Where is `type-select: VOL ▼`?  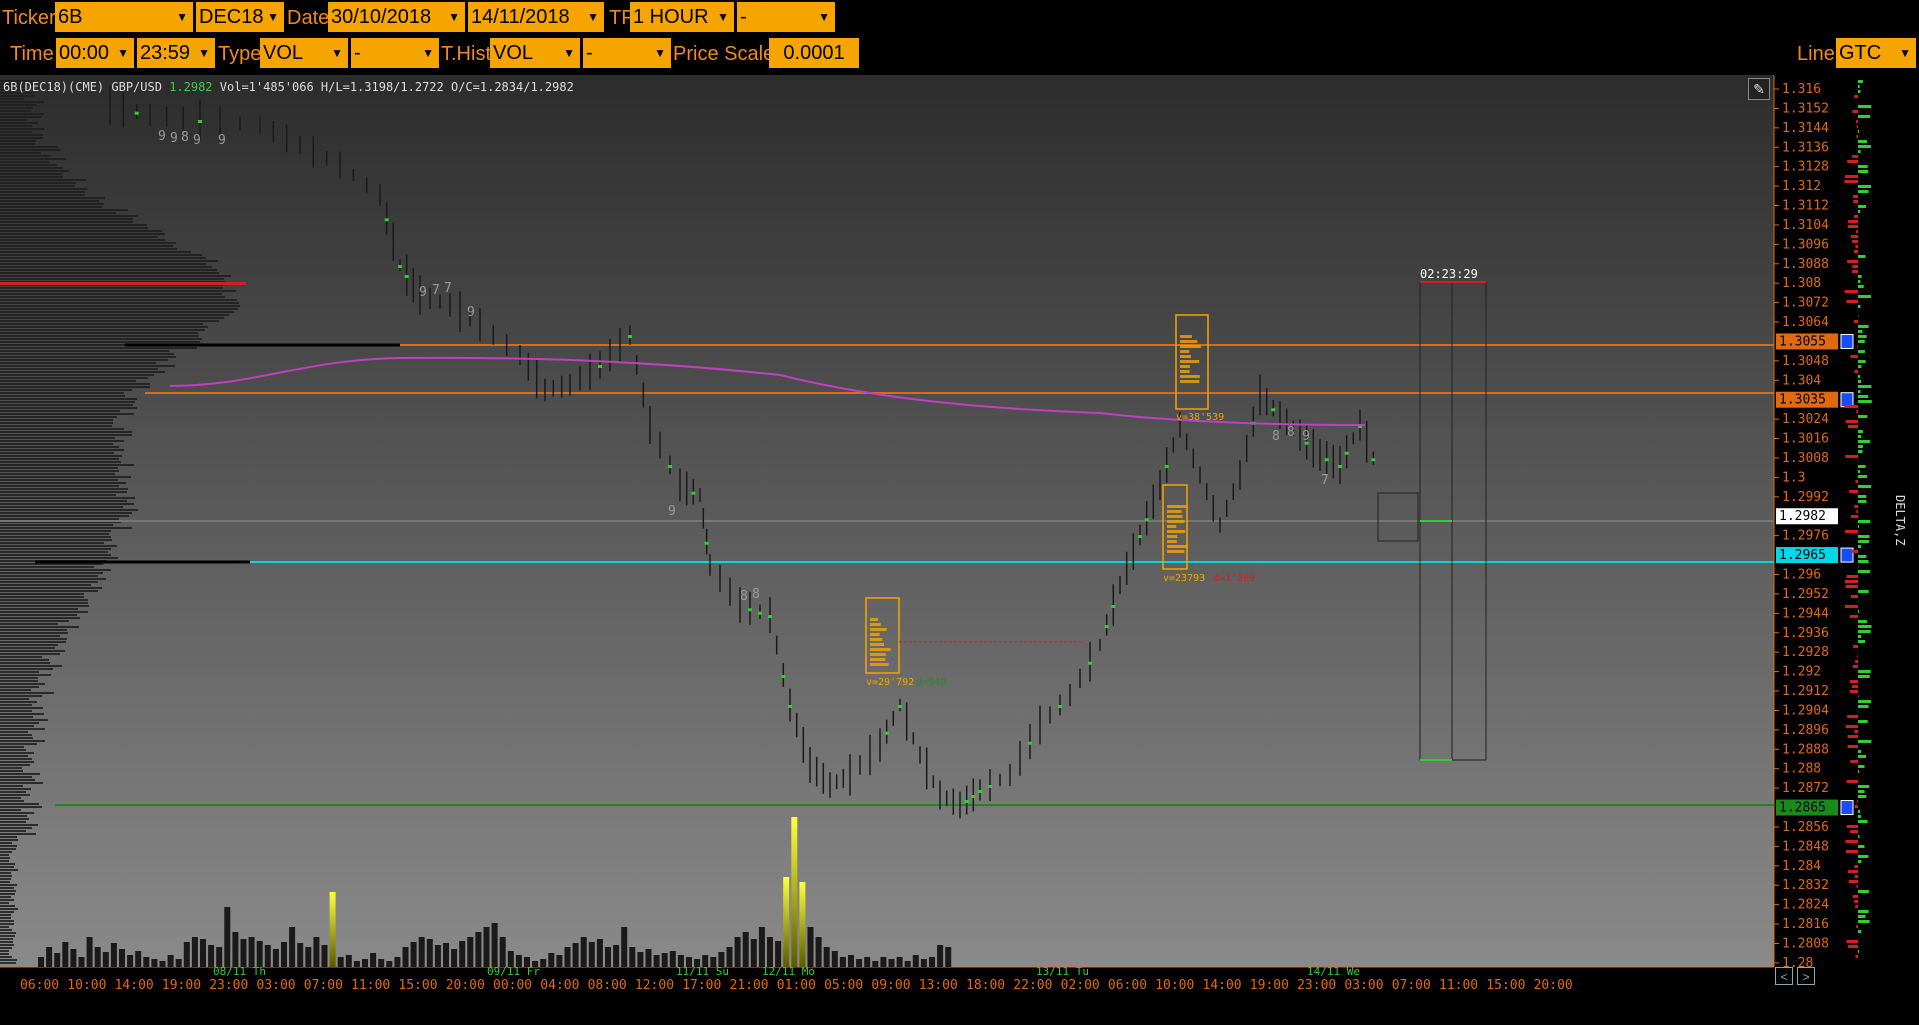 type-select: VOL ▼ is located at coordinates (304, 53).